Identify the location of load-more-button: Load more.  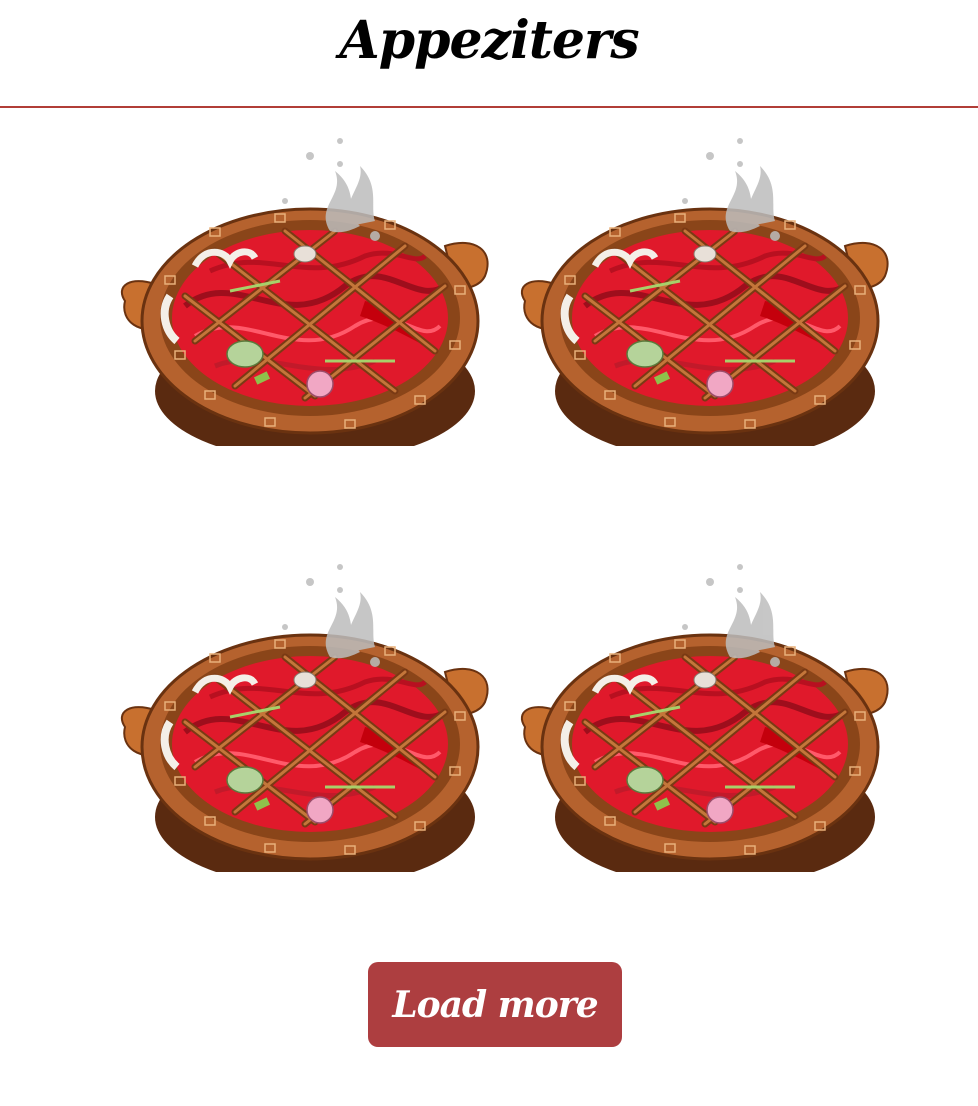
(495, 1004).